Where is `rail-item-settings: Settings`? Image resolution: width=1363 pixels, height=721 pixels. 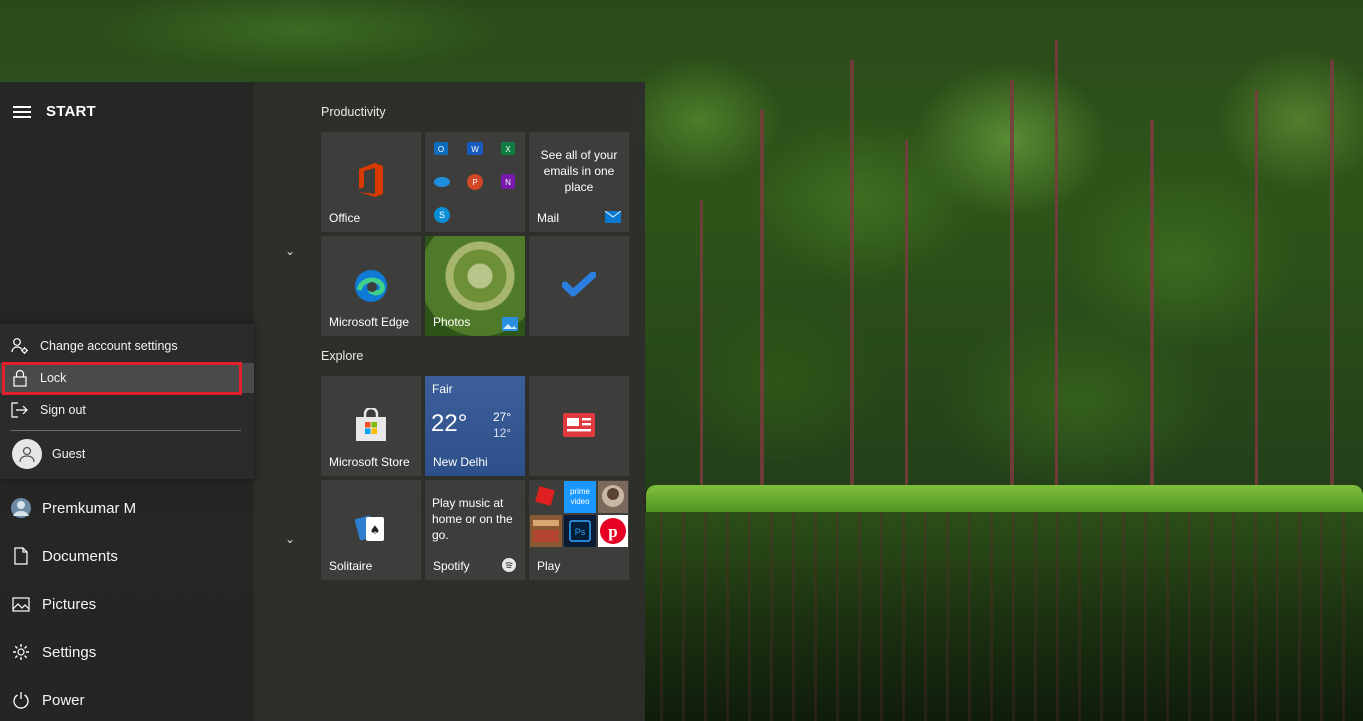 rail-item-settings: Settings is located at coordinates (127, 652).